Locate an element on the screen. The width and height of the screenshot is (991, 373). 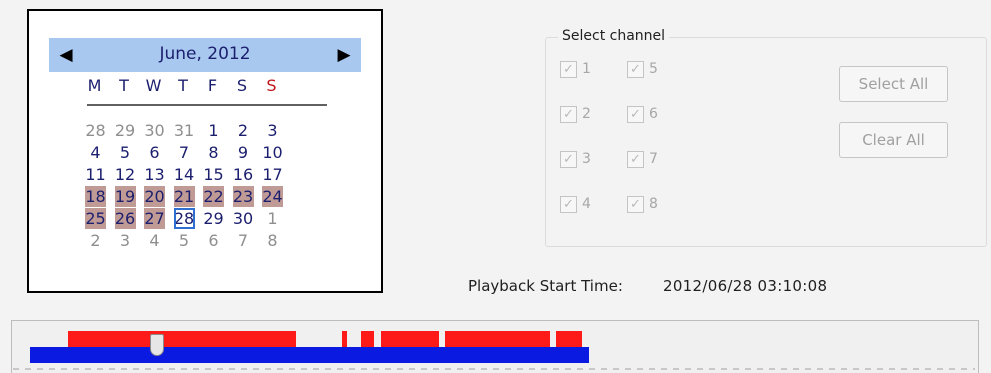
channel-checkbox-label: 6 is located at coordinates (653, 114).